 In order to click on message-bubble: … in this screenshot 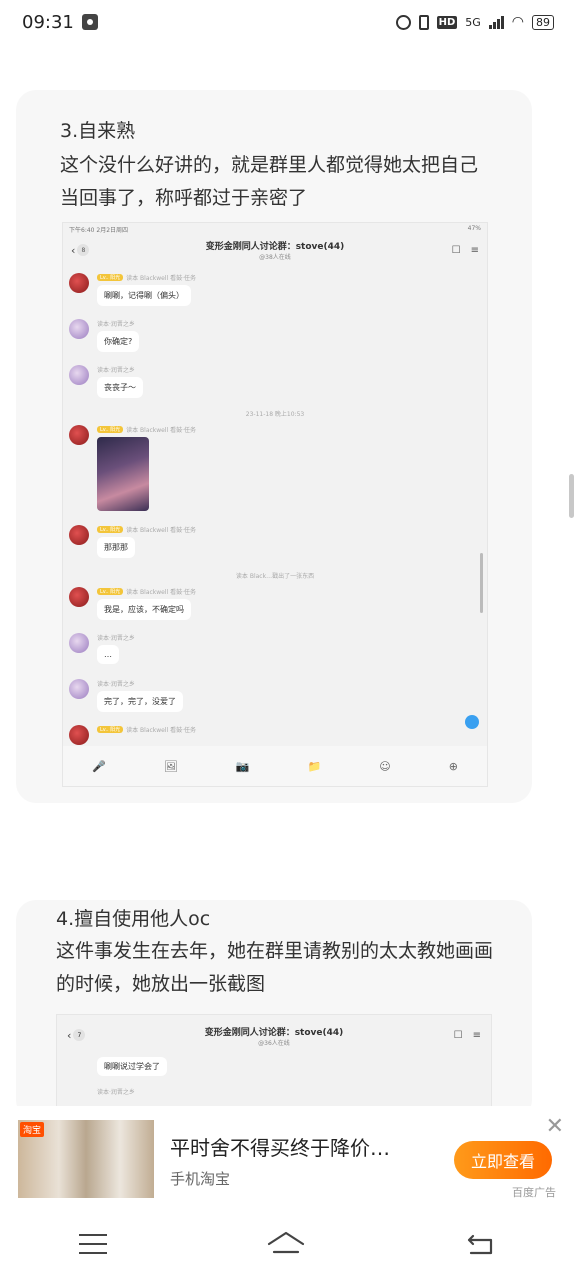, I will do `click(108, 654)`.